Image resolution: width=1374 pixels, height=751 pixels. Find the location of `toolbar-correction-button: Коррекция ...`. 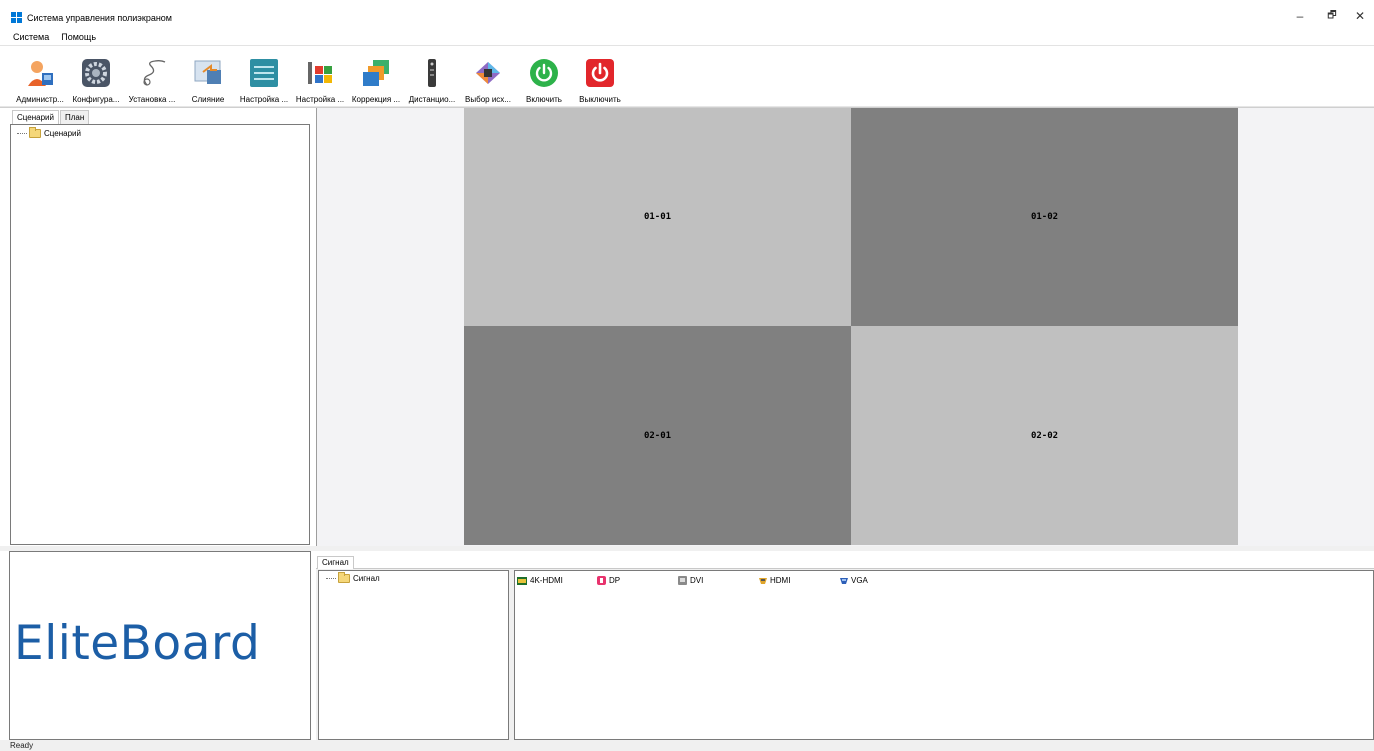

toolbar-correction-button: Коррекция ... is located at coordinates (376, 79).